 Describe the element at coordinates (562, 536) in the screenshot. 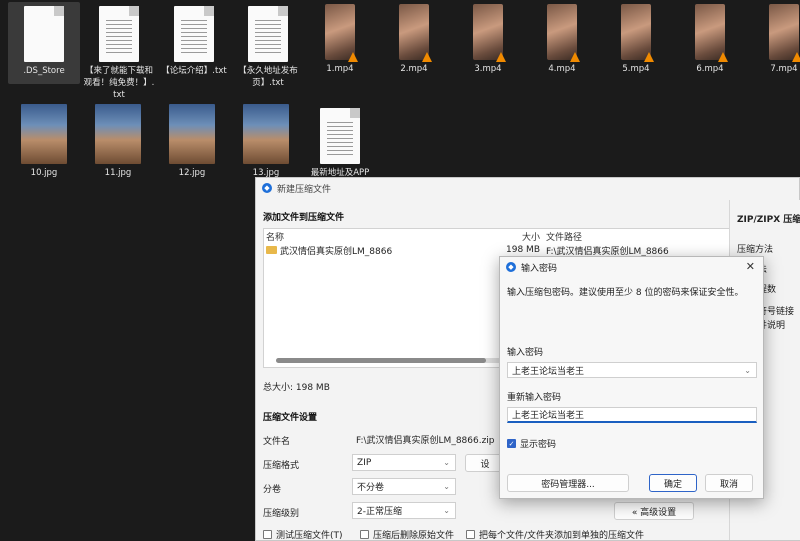

I see `separate-archives-label: 把每个文件/文件夹添加到单独的压缩文件` at that location.